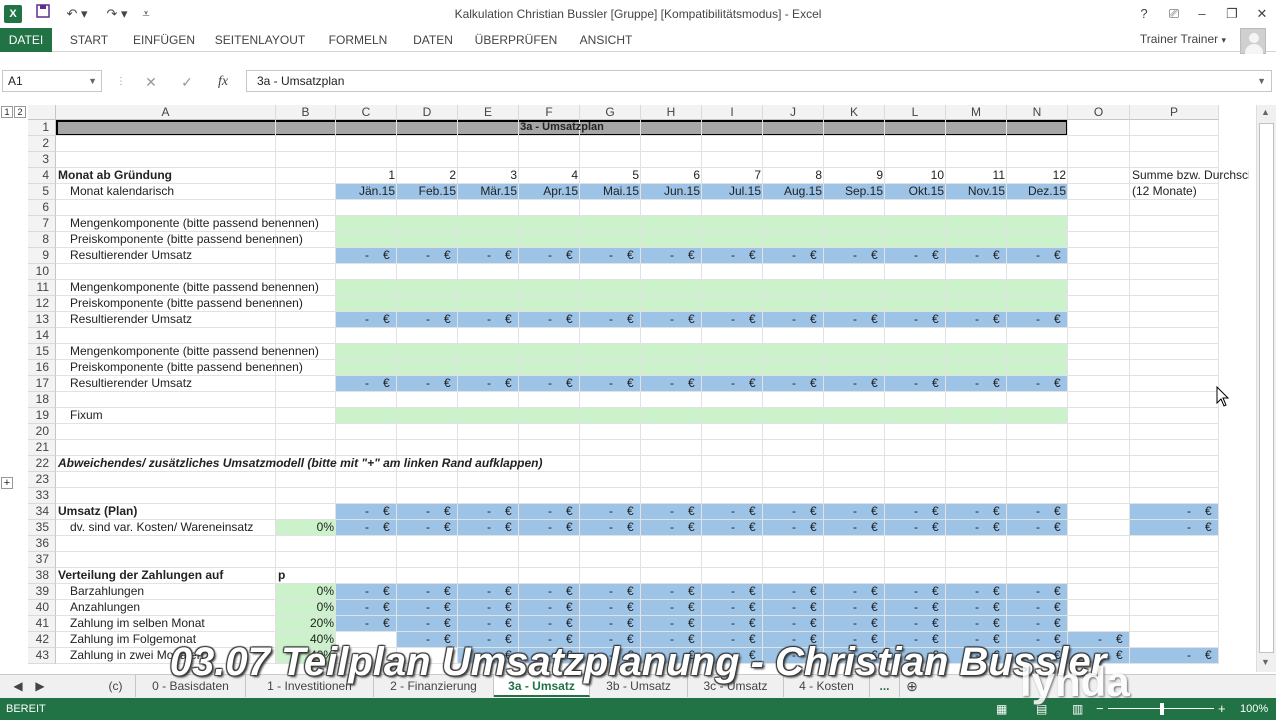 This screenshot has width=1276, height=720. I want to click on row-header-37: 37, so click(42, 560).